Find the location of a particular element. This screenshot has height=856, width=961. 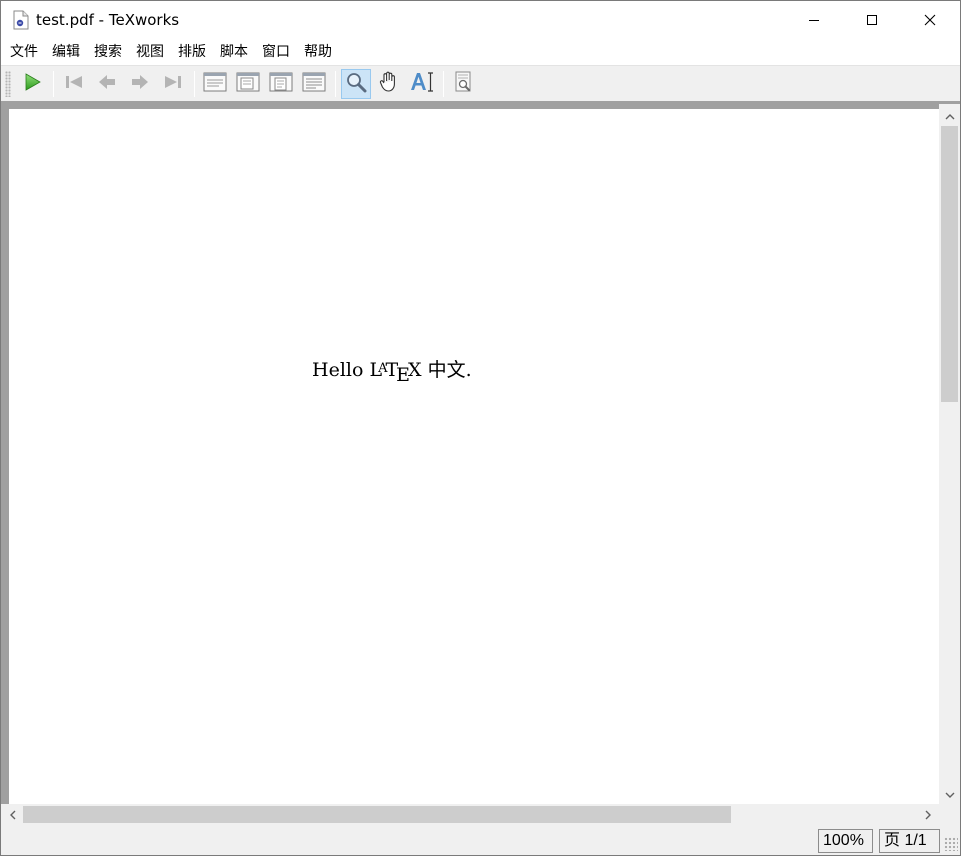

page-indicator: 页 1/1 is located at coordinates (909, 841).